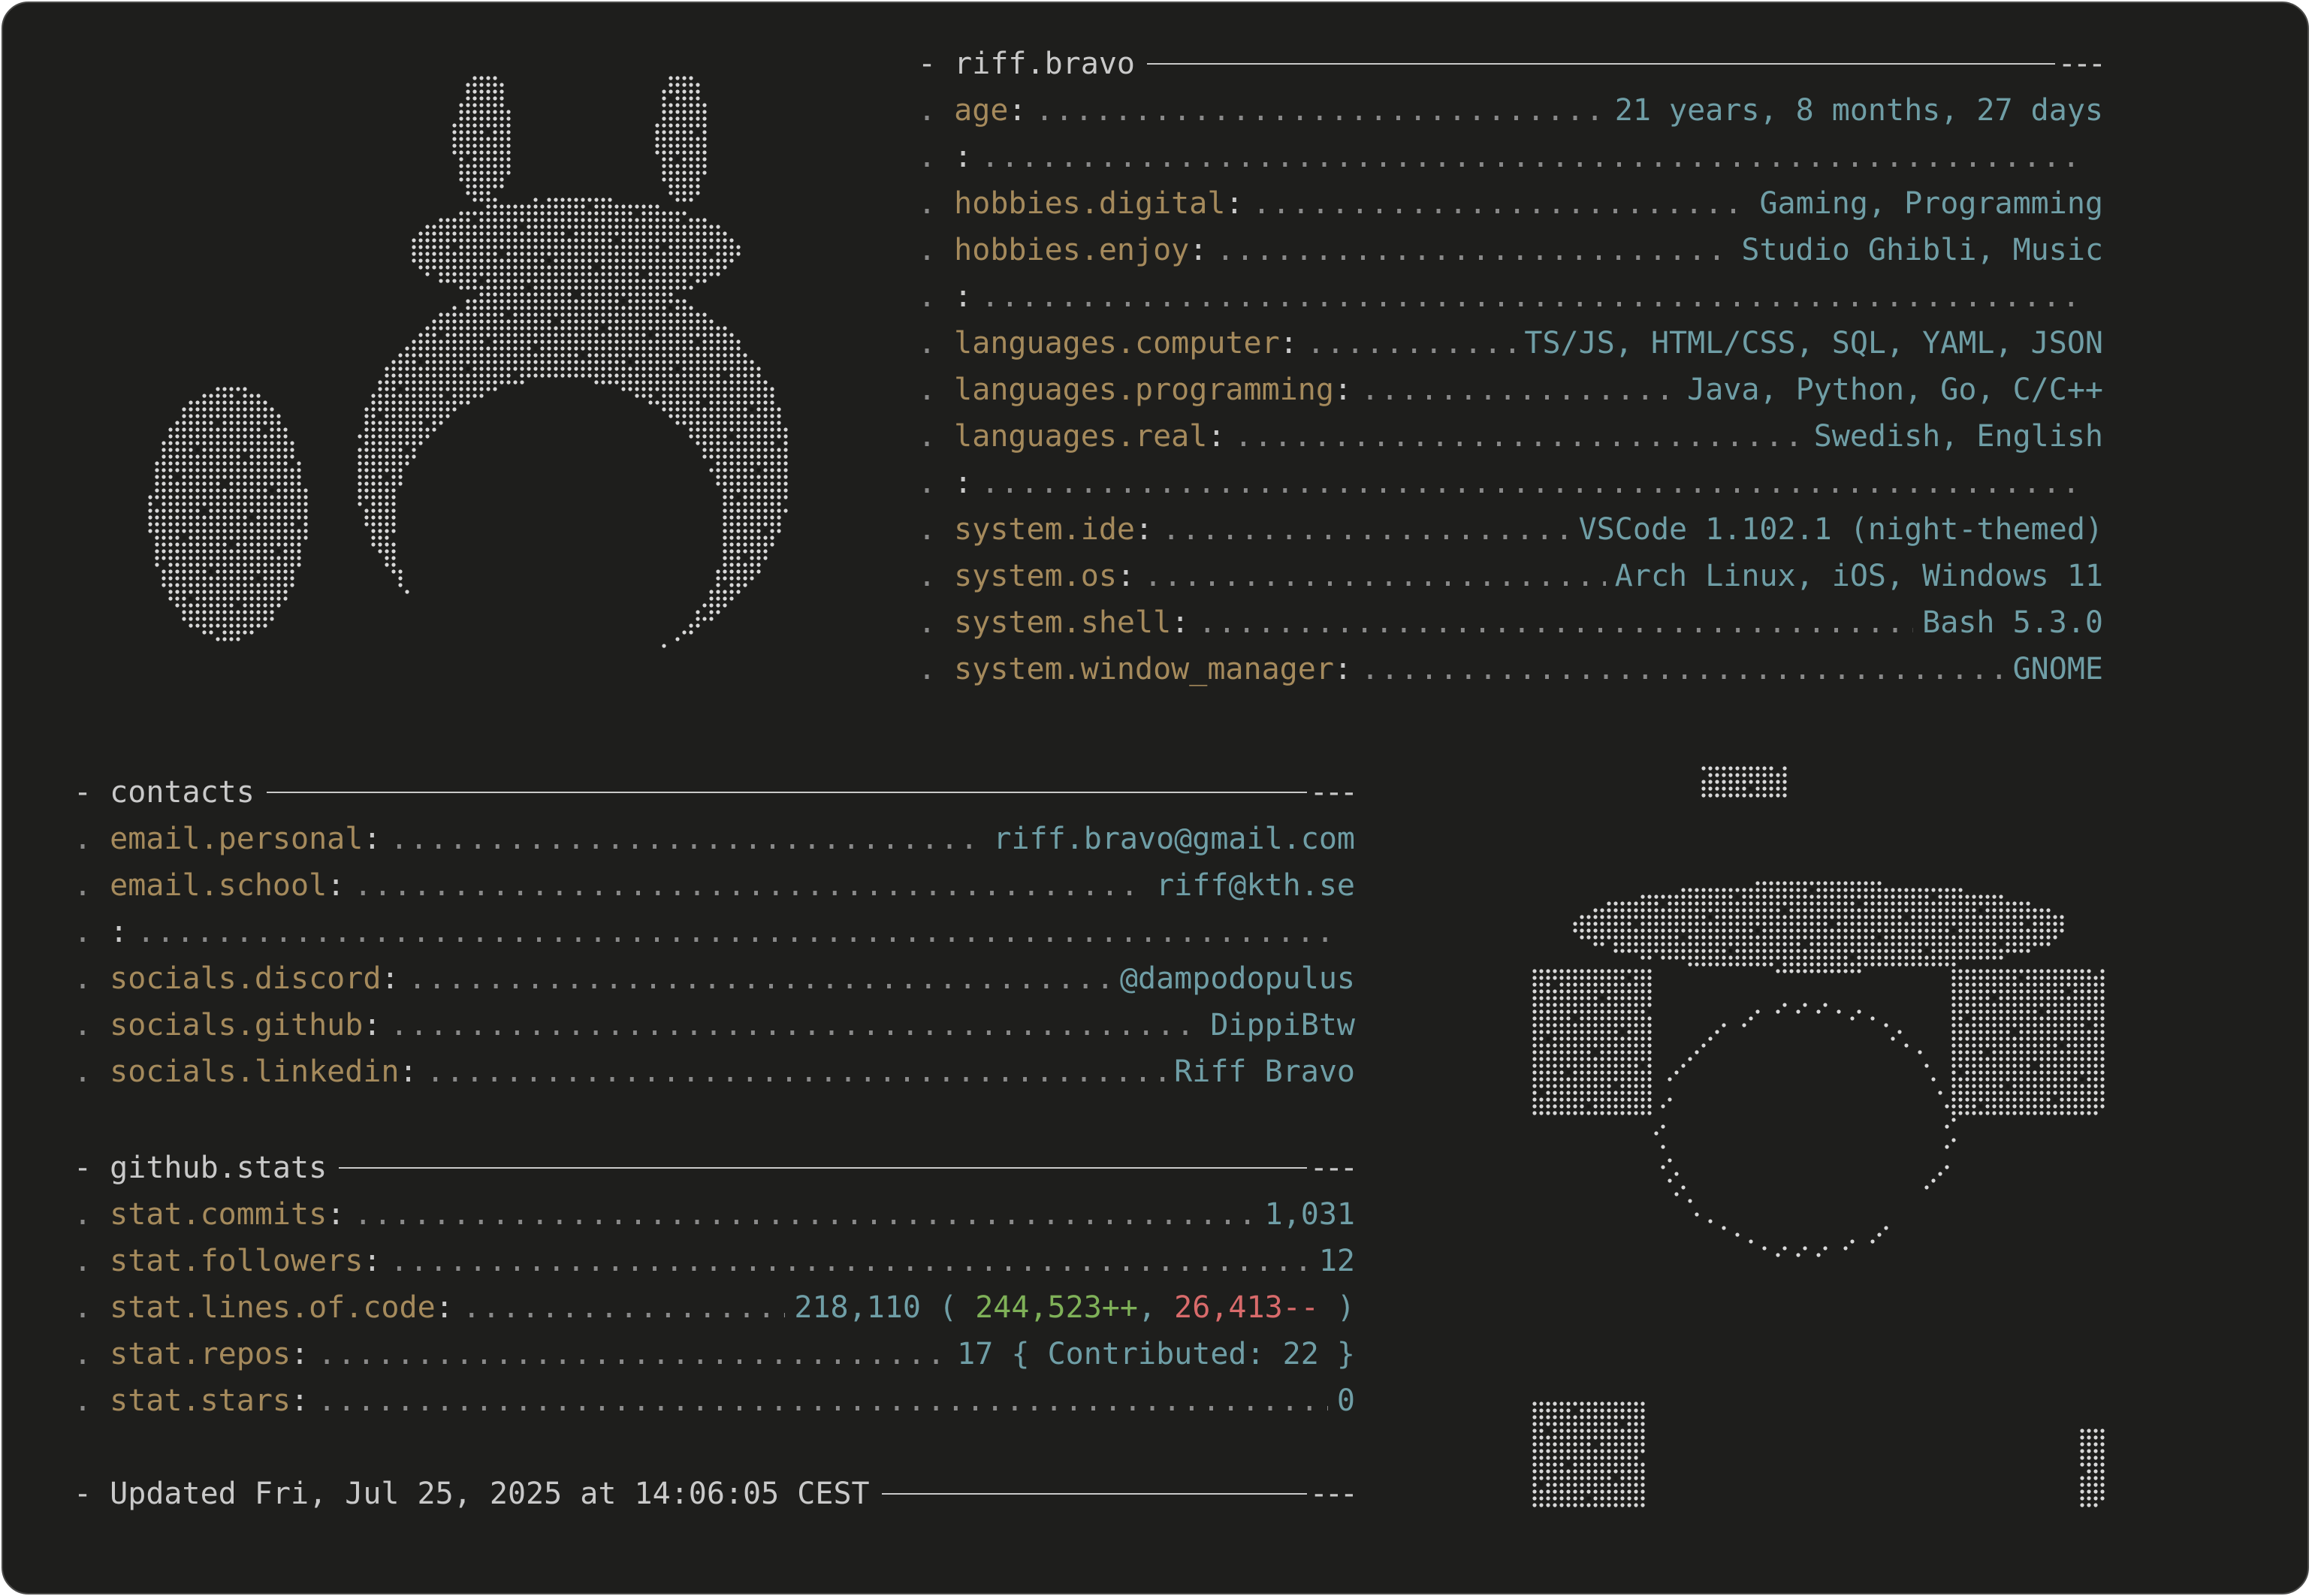 The height and width of the screenshot is (1596, 2312). What do you see at coordinates (1858, 576) in the screenshot?
I see `info-row-value: Arch Linux, iOS, Windows 11` at bounding box center [1858, 576].